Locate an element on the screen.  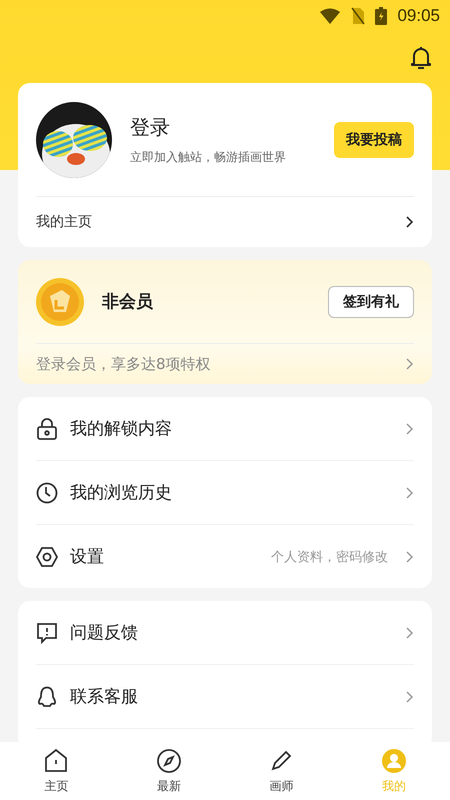
settings-icon is located at coordinates (47, 557).